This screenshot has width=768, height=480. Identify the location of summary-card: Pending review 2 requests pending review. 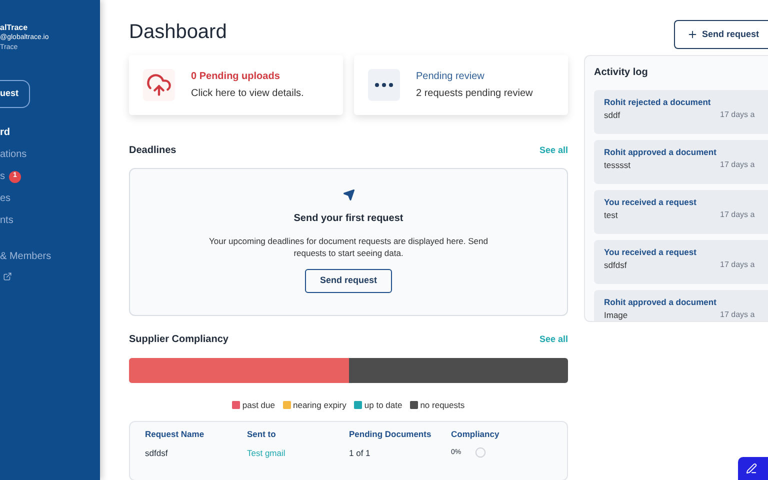
(461, 85).